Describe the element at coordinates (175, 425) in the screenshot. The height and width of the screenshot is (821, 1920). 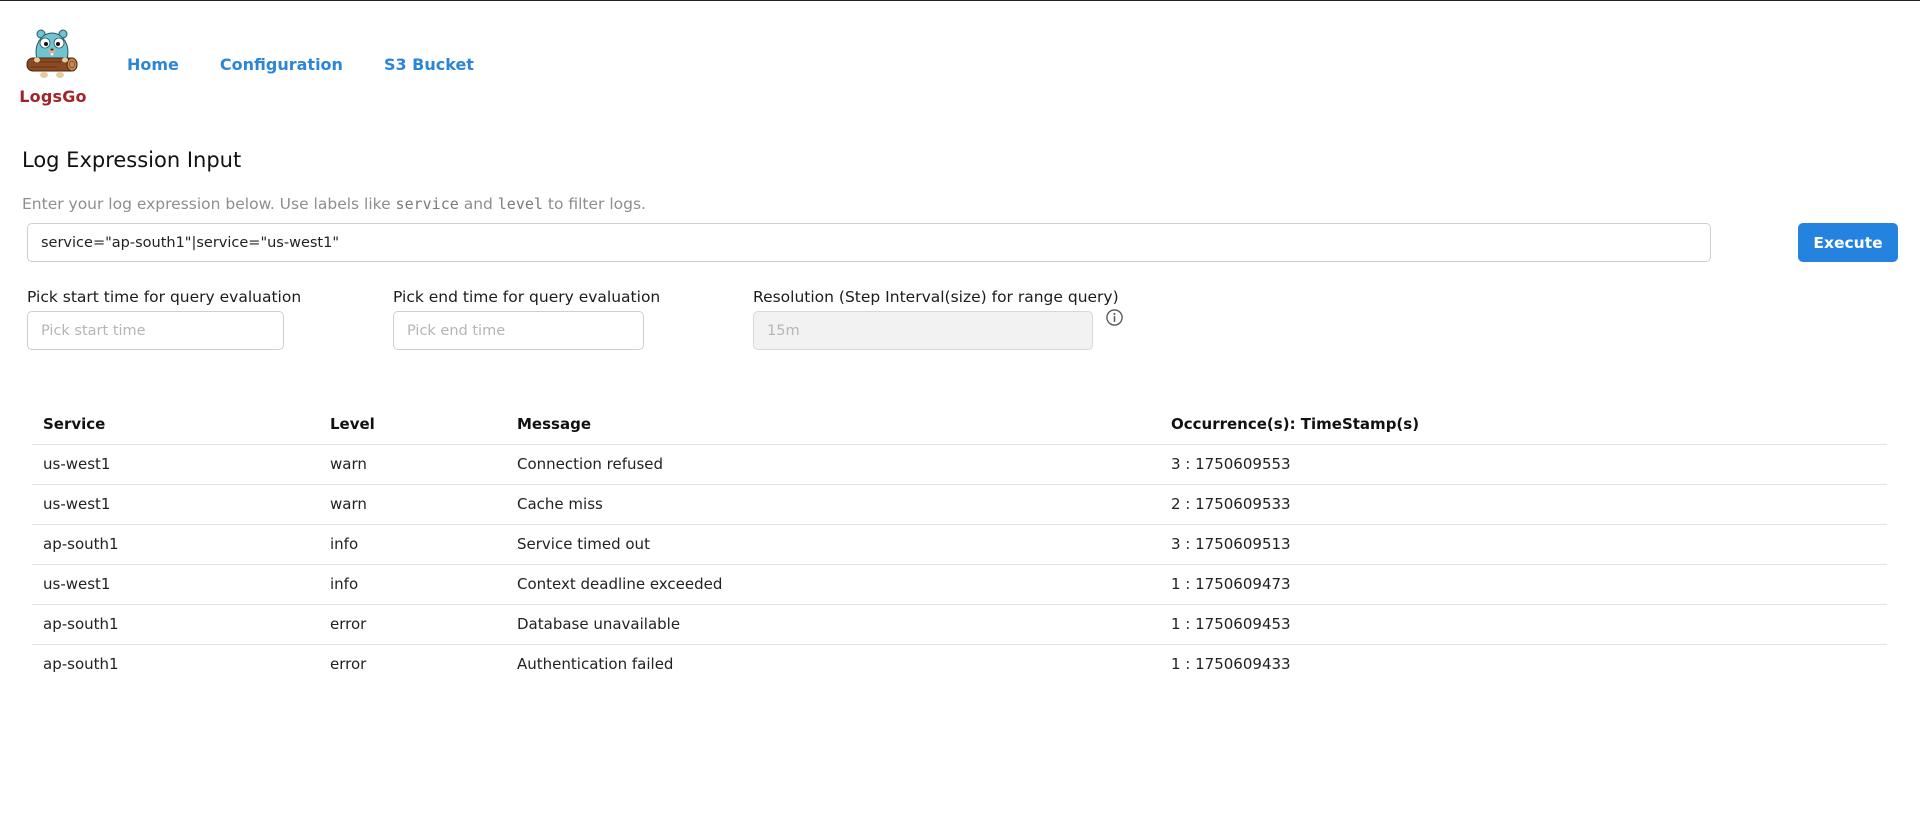
I see `column-header-service: Service` at that location.